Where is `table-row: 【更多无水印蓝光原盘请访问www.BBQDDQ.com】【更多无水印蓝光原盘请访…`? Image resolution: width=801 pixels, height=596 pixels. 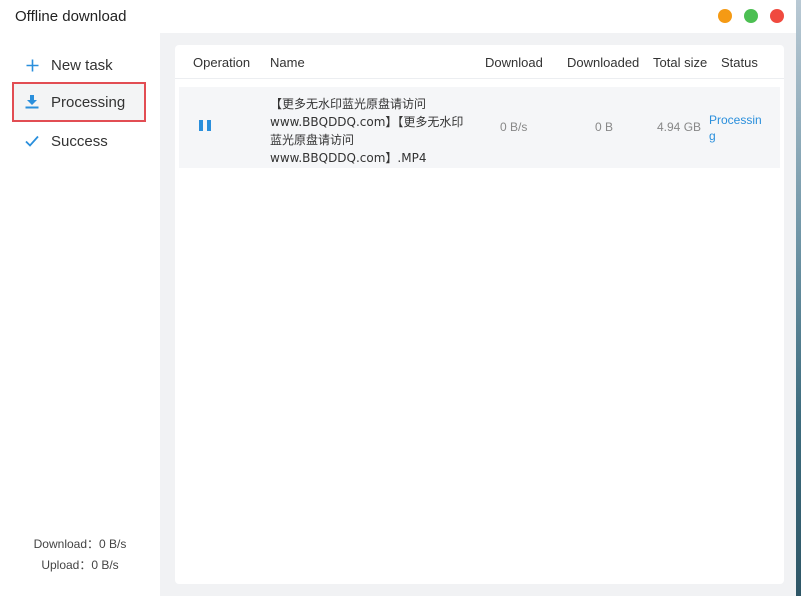 table-row: 【更多无水印蓝光原盘请访问www.BBQDDQ.com】【更多无水印蓝光原盘请访… is located at coordinates (479, 127).